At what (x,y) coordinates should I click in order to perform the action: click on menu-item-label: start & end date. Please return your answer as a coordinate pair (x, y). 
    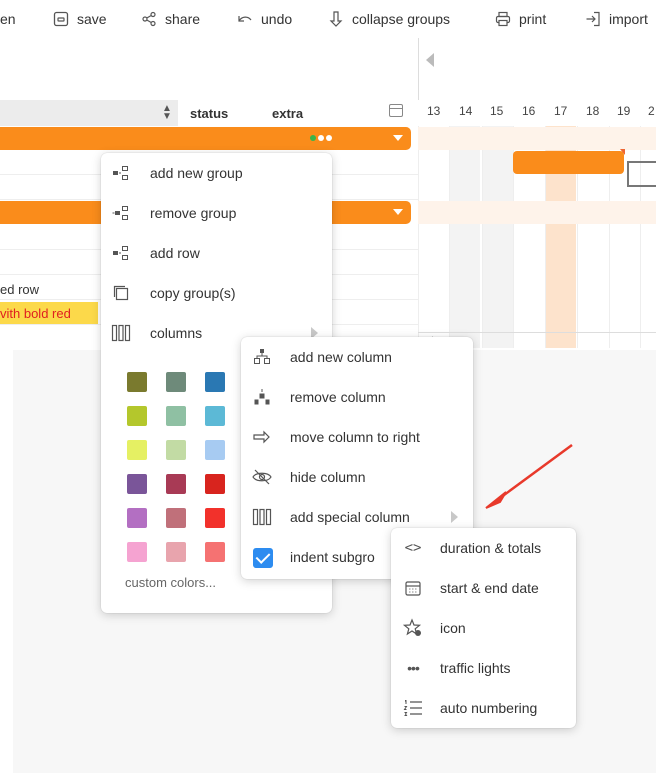
    Looking at the image, I should click on (489, 588).